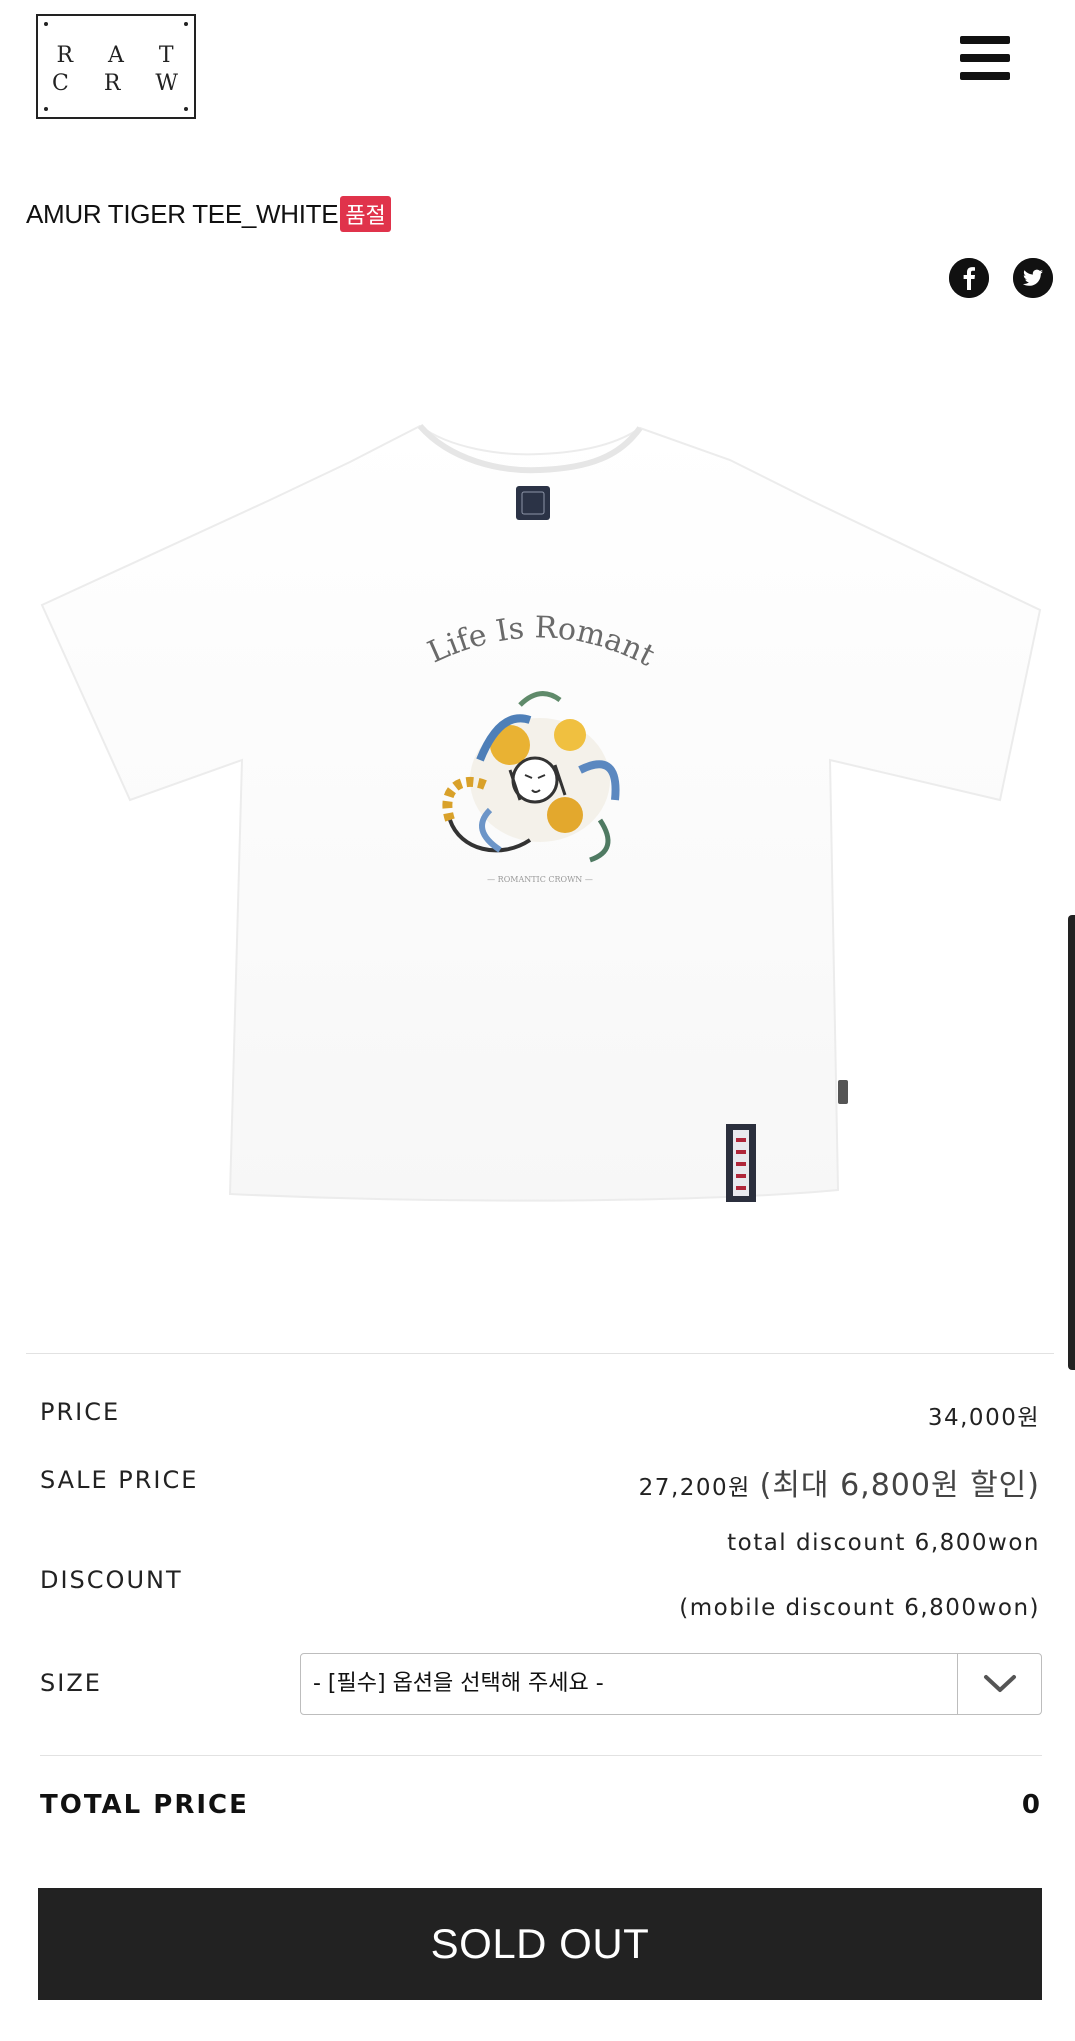 Image resolution: width=1075 pixels, height=2041 pixels. Describe the element at coordinates (899, 1485) in the screenshot. I see `sale-discount-note: (최대 6,800원 할인)` at that location.